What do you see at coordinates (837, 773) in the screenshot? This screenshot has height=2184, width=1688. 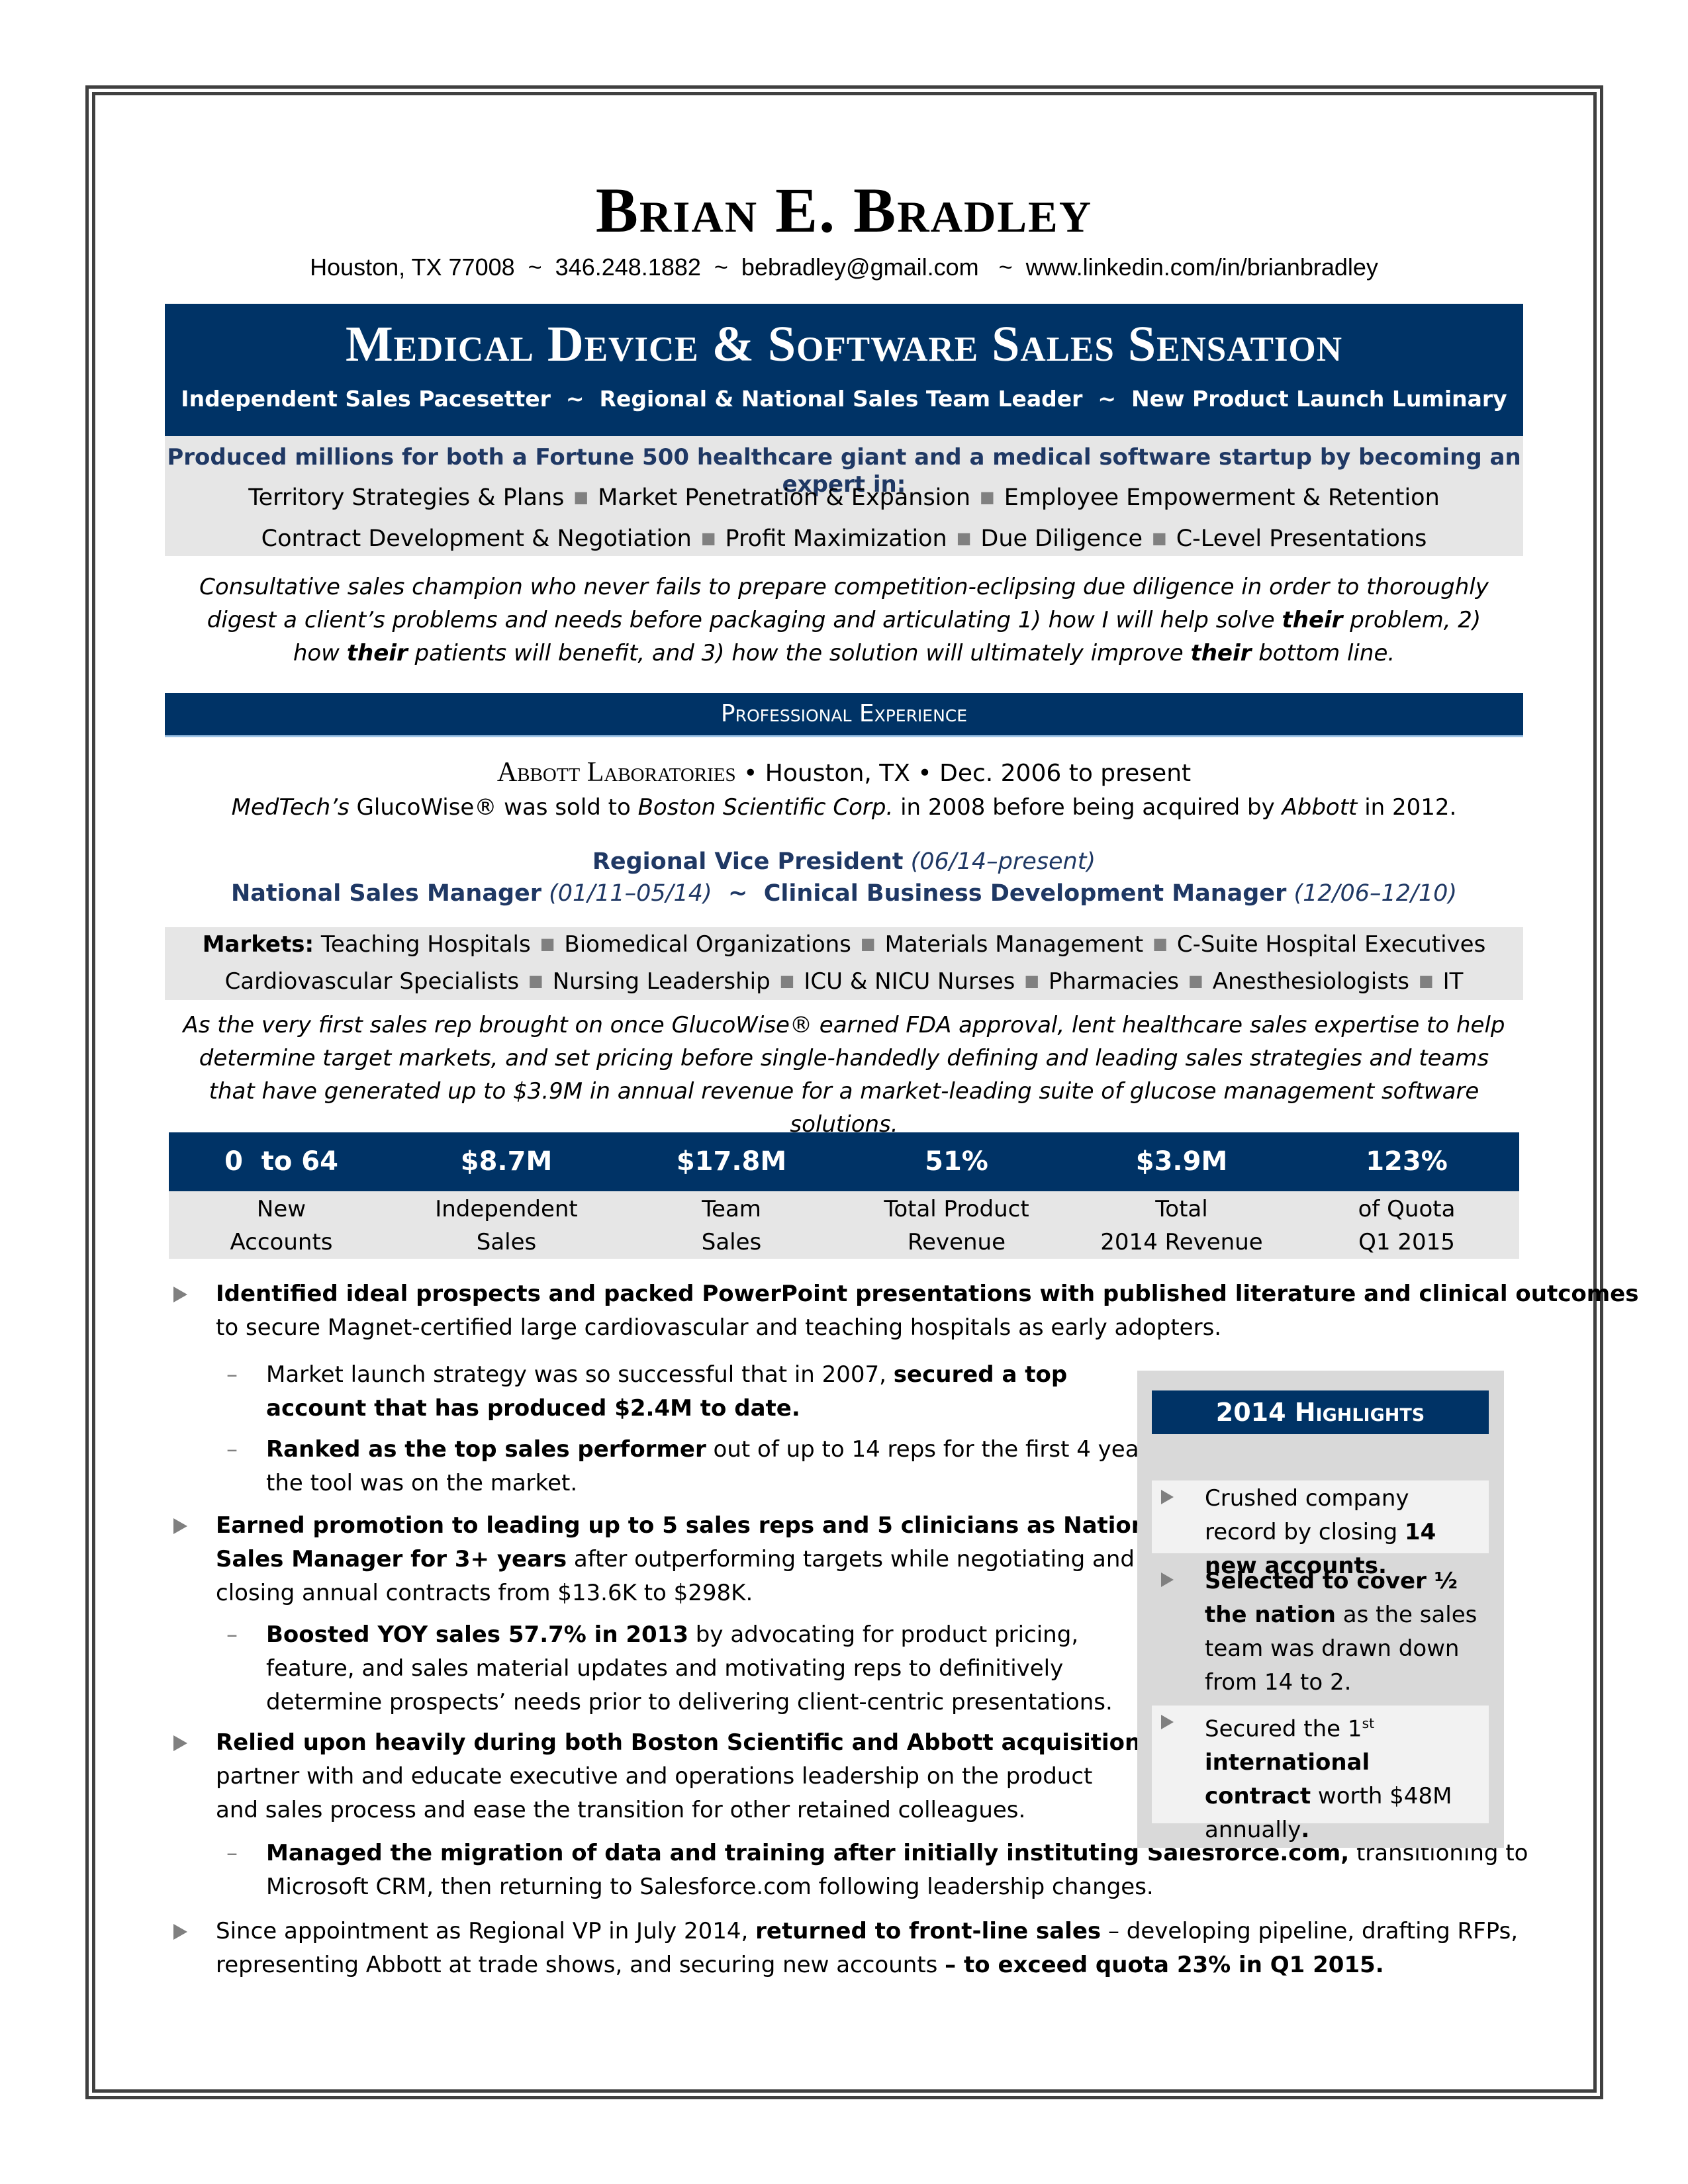 I see `company-location: Houston, TX` at bounding box center [837, 773].